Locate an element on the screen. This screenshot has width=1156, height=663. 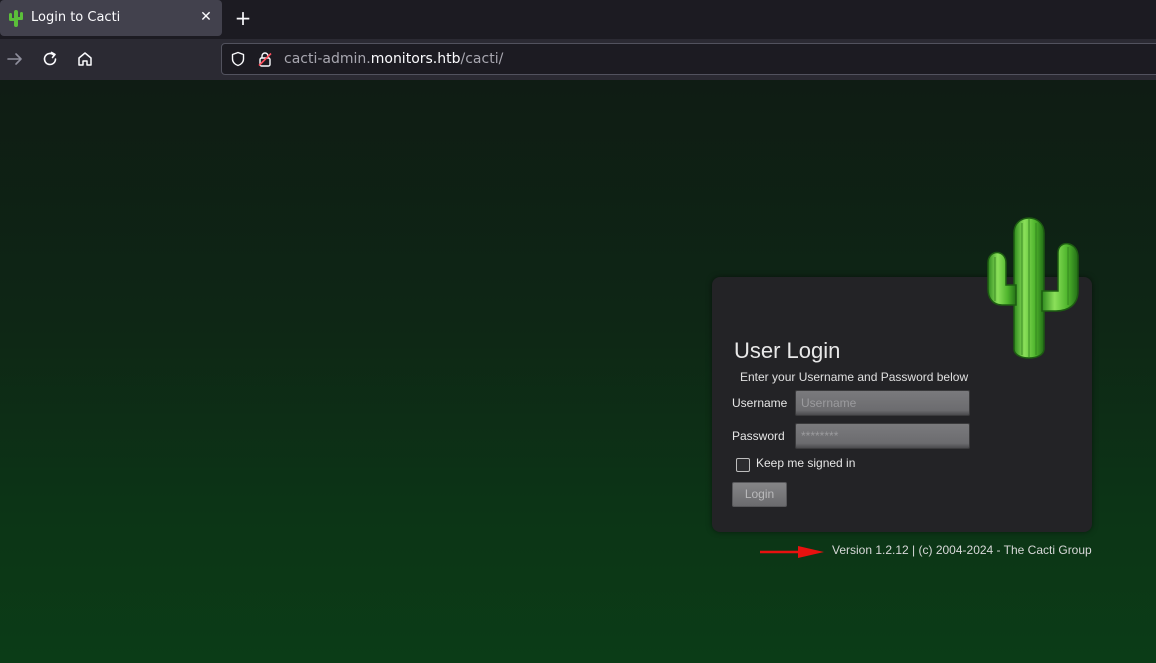
keep-signed-in-label: Keep me signed in is located at coordinates (805, 463).